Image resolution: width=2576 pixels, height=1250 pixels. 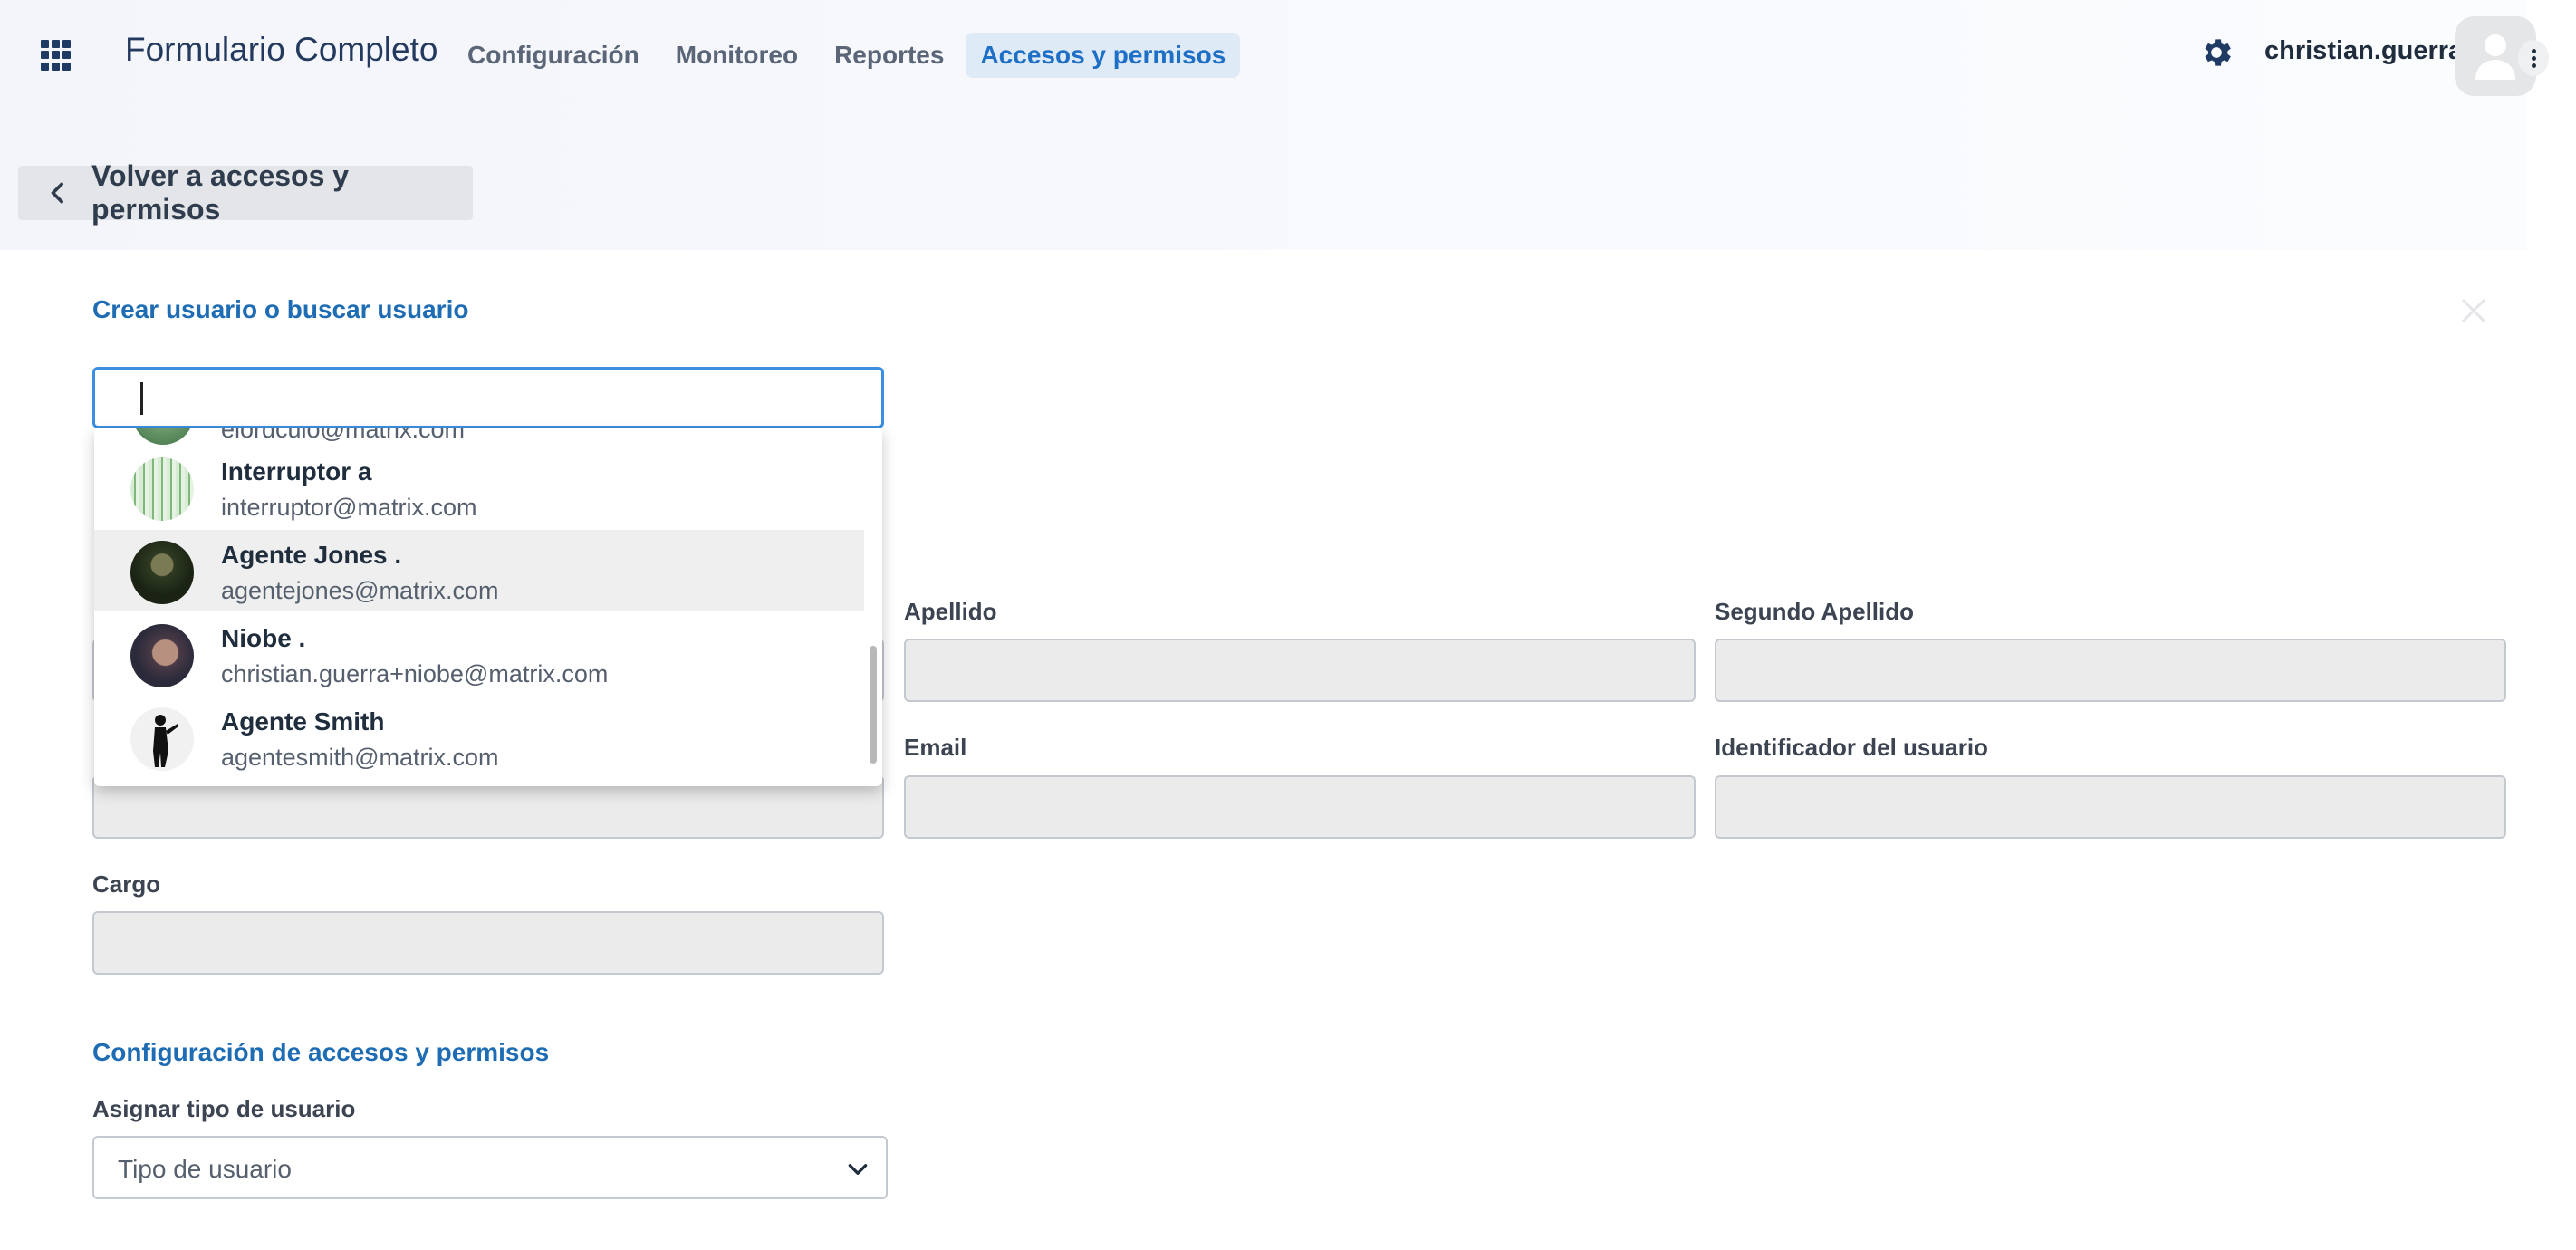 What do you see at coordinates (343, 436) in the screenshot?
I see `partial-email: elordculo@matrix.com` at bounding box center [343, 436].